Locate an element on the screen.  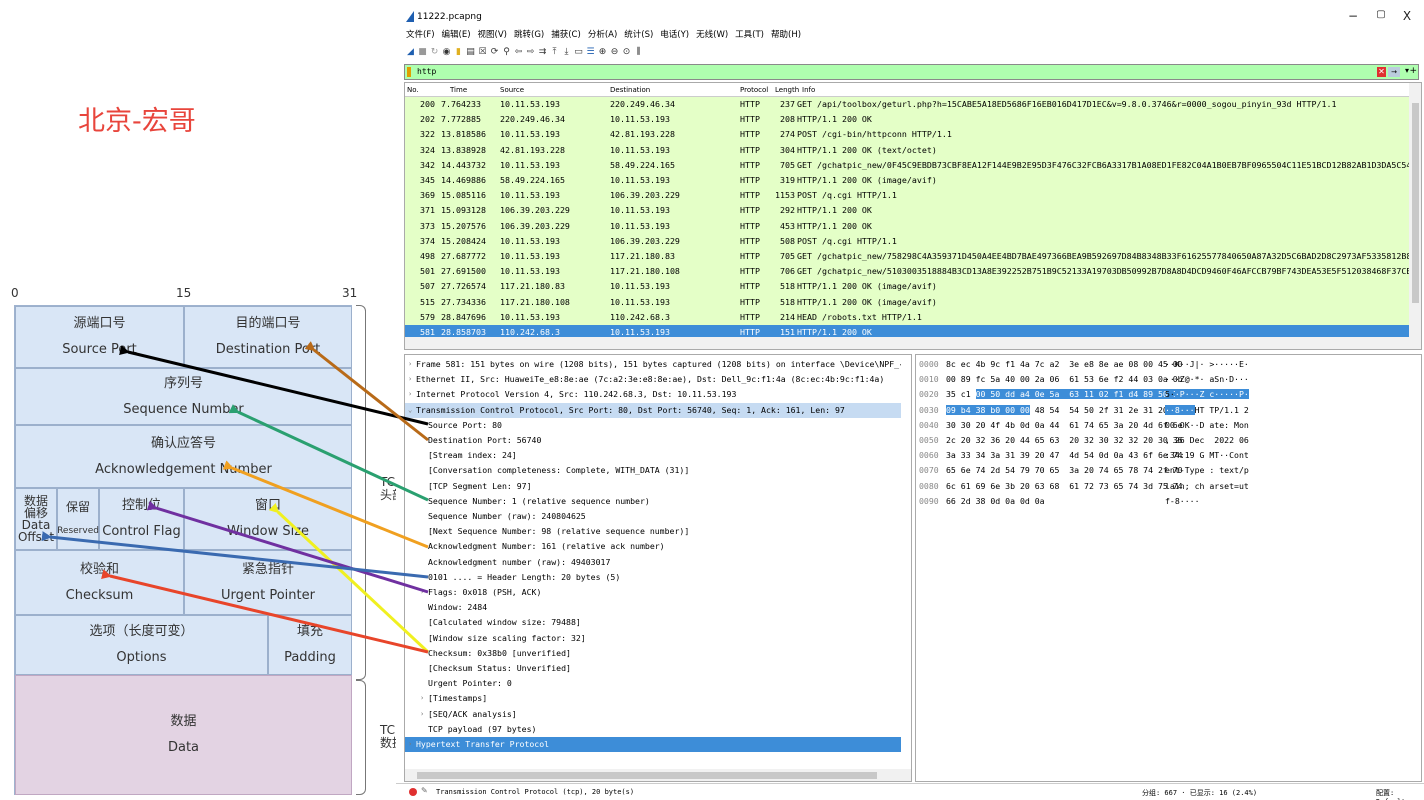
filter-bookmark-icon is located at coordinates (409, 72).